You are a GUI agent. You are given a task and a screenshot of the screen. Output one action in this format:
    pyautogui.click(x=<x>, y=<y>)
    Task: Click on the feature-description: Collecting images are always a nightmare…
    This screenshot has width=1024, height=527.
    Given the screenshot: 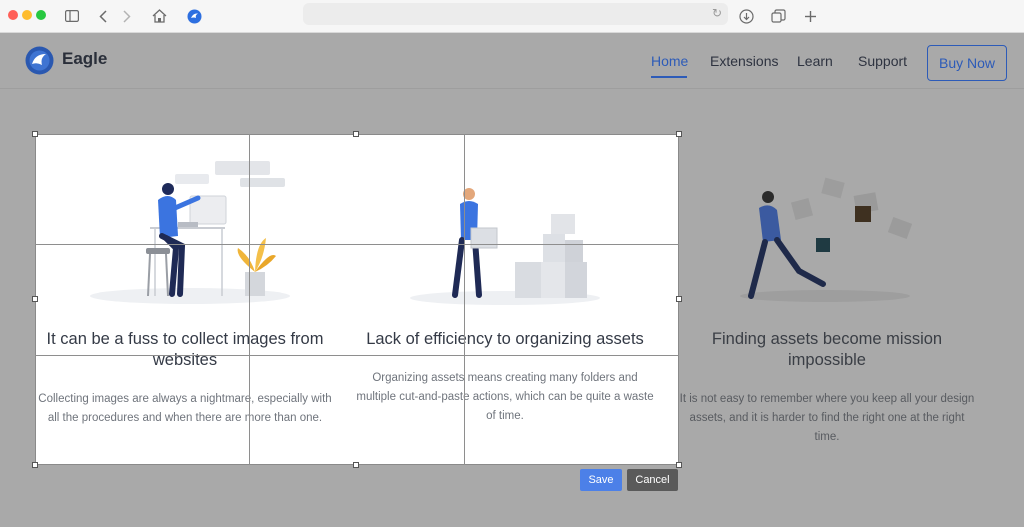 What is the action you would take?
    pyautogui.click(x=185, y=408)
    